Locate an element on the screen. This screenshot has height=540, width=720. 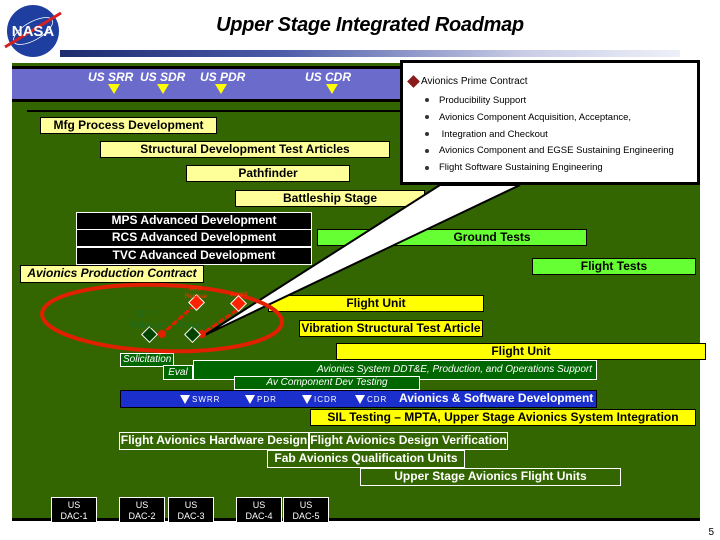
label-award-old: Award is located at coordinates (192, 326).